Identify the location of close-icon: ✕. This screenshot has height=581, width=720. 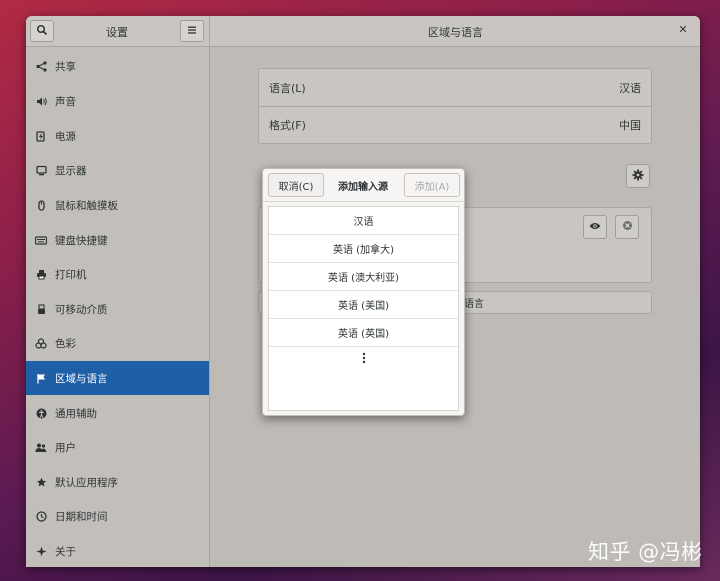
(683, 29).